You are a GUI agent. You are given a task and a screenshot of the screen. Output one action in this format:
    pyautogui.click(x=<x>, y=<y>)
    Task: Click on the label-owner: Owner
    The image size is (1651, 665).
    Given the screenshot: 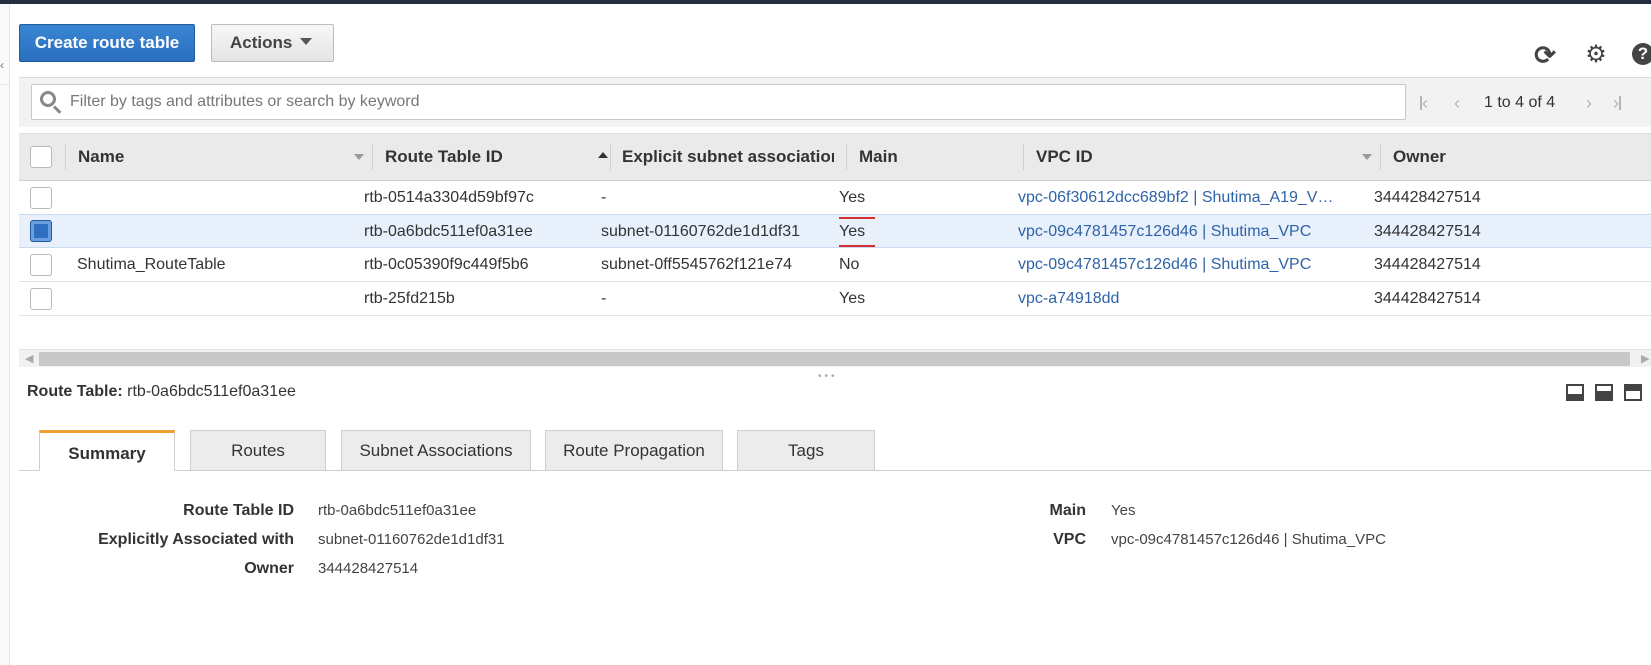 What is the action you would take?
    pyautogui.click(x=269, y=568)
    